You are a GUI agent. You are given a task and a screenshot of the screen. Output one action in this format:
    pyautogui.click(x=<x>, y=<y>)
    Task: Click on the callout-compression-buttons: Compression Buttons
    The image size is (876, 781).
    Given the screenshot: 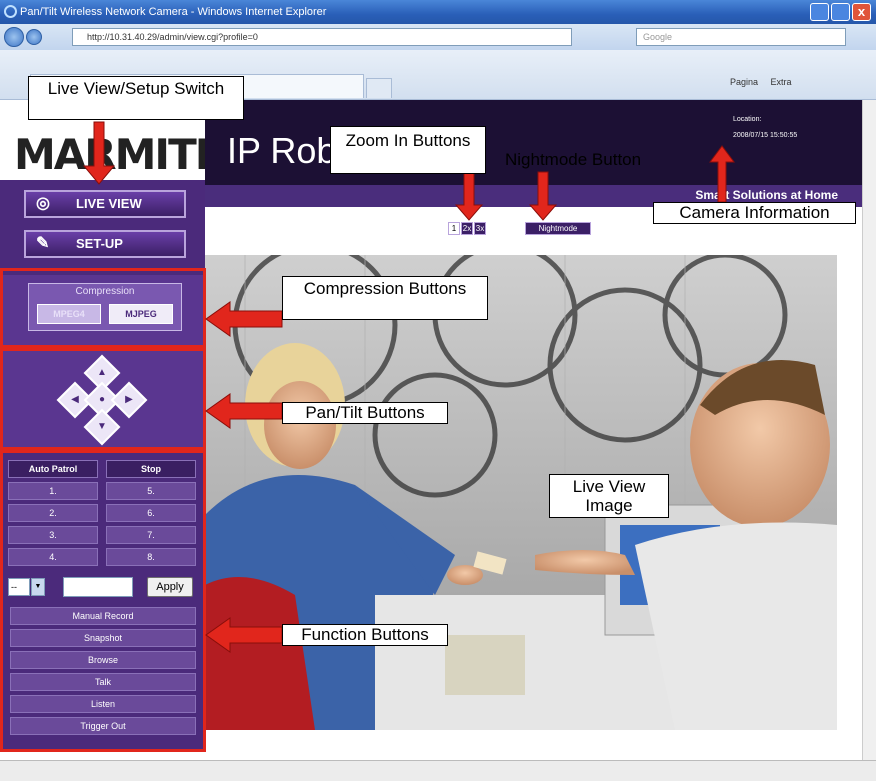 What is the action you would take?
    pyautogui.click(x=385, y=298)
    